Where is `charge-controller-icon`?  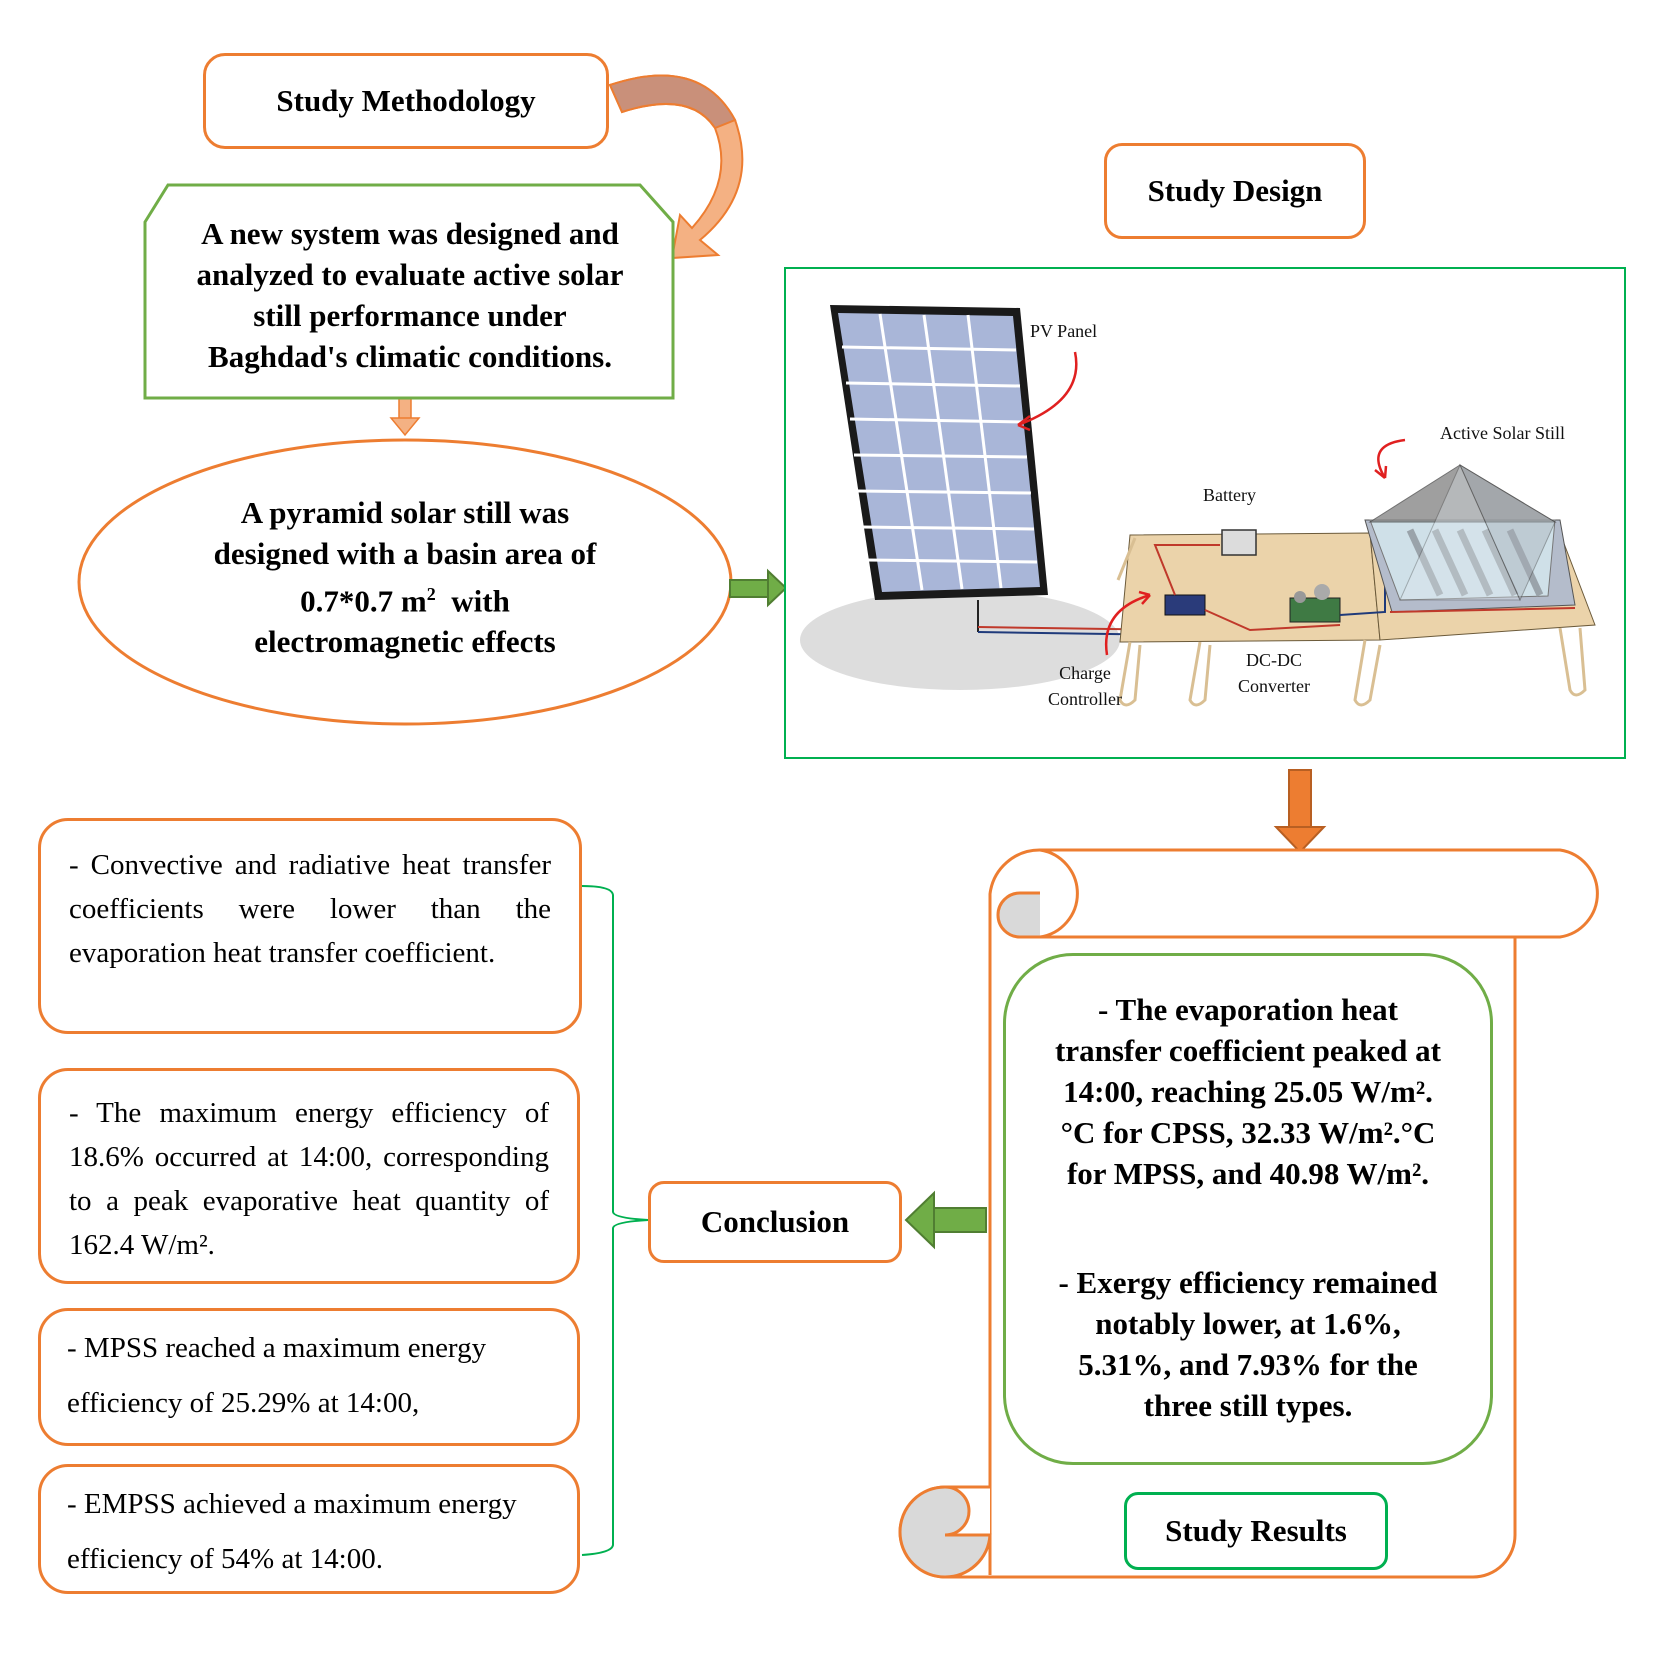 charge-controller-icon is located at coordinates (1185, 605).